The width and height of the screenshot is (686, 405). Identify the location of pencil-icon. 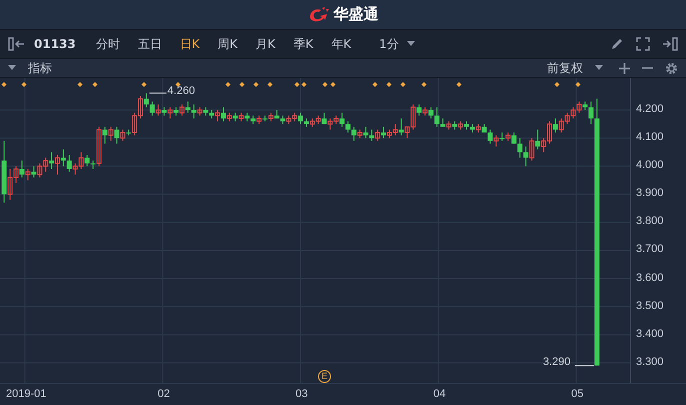
(617, 44).